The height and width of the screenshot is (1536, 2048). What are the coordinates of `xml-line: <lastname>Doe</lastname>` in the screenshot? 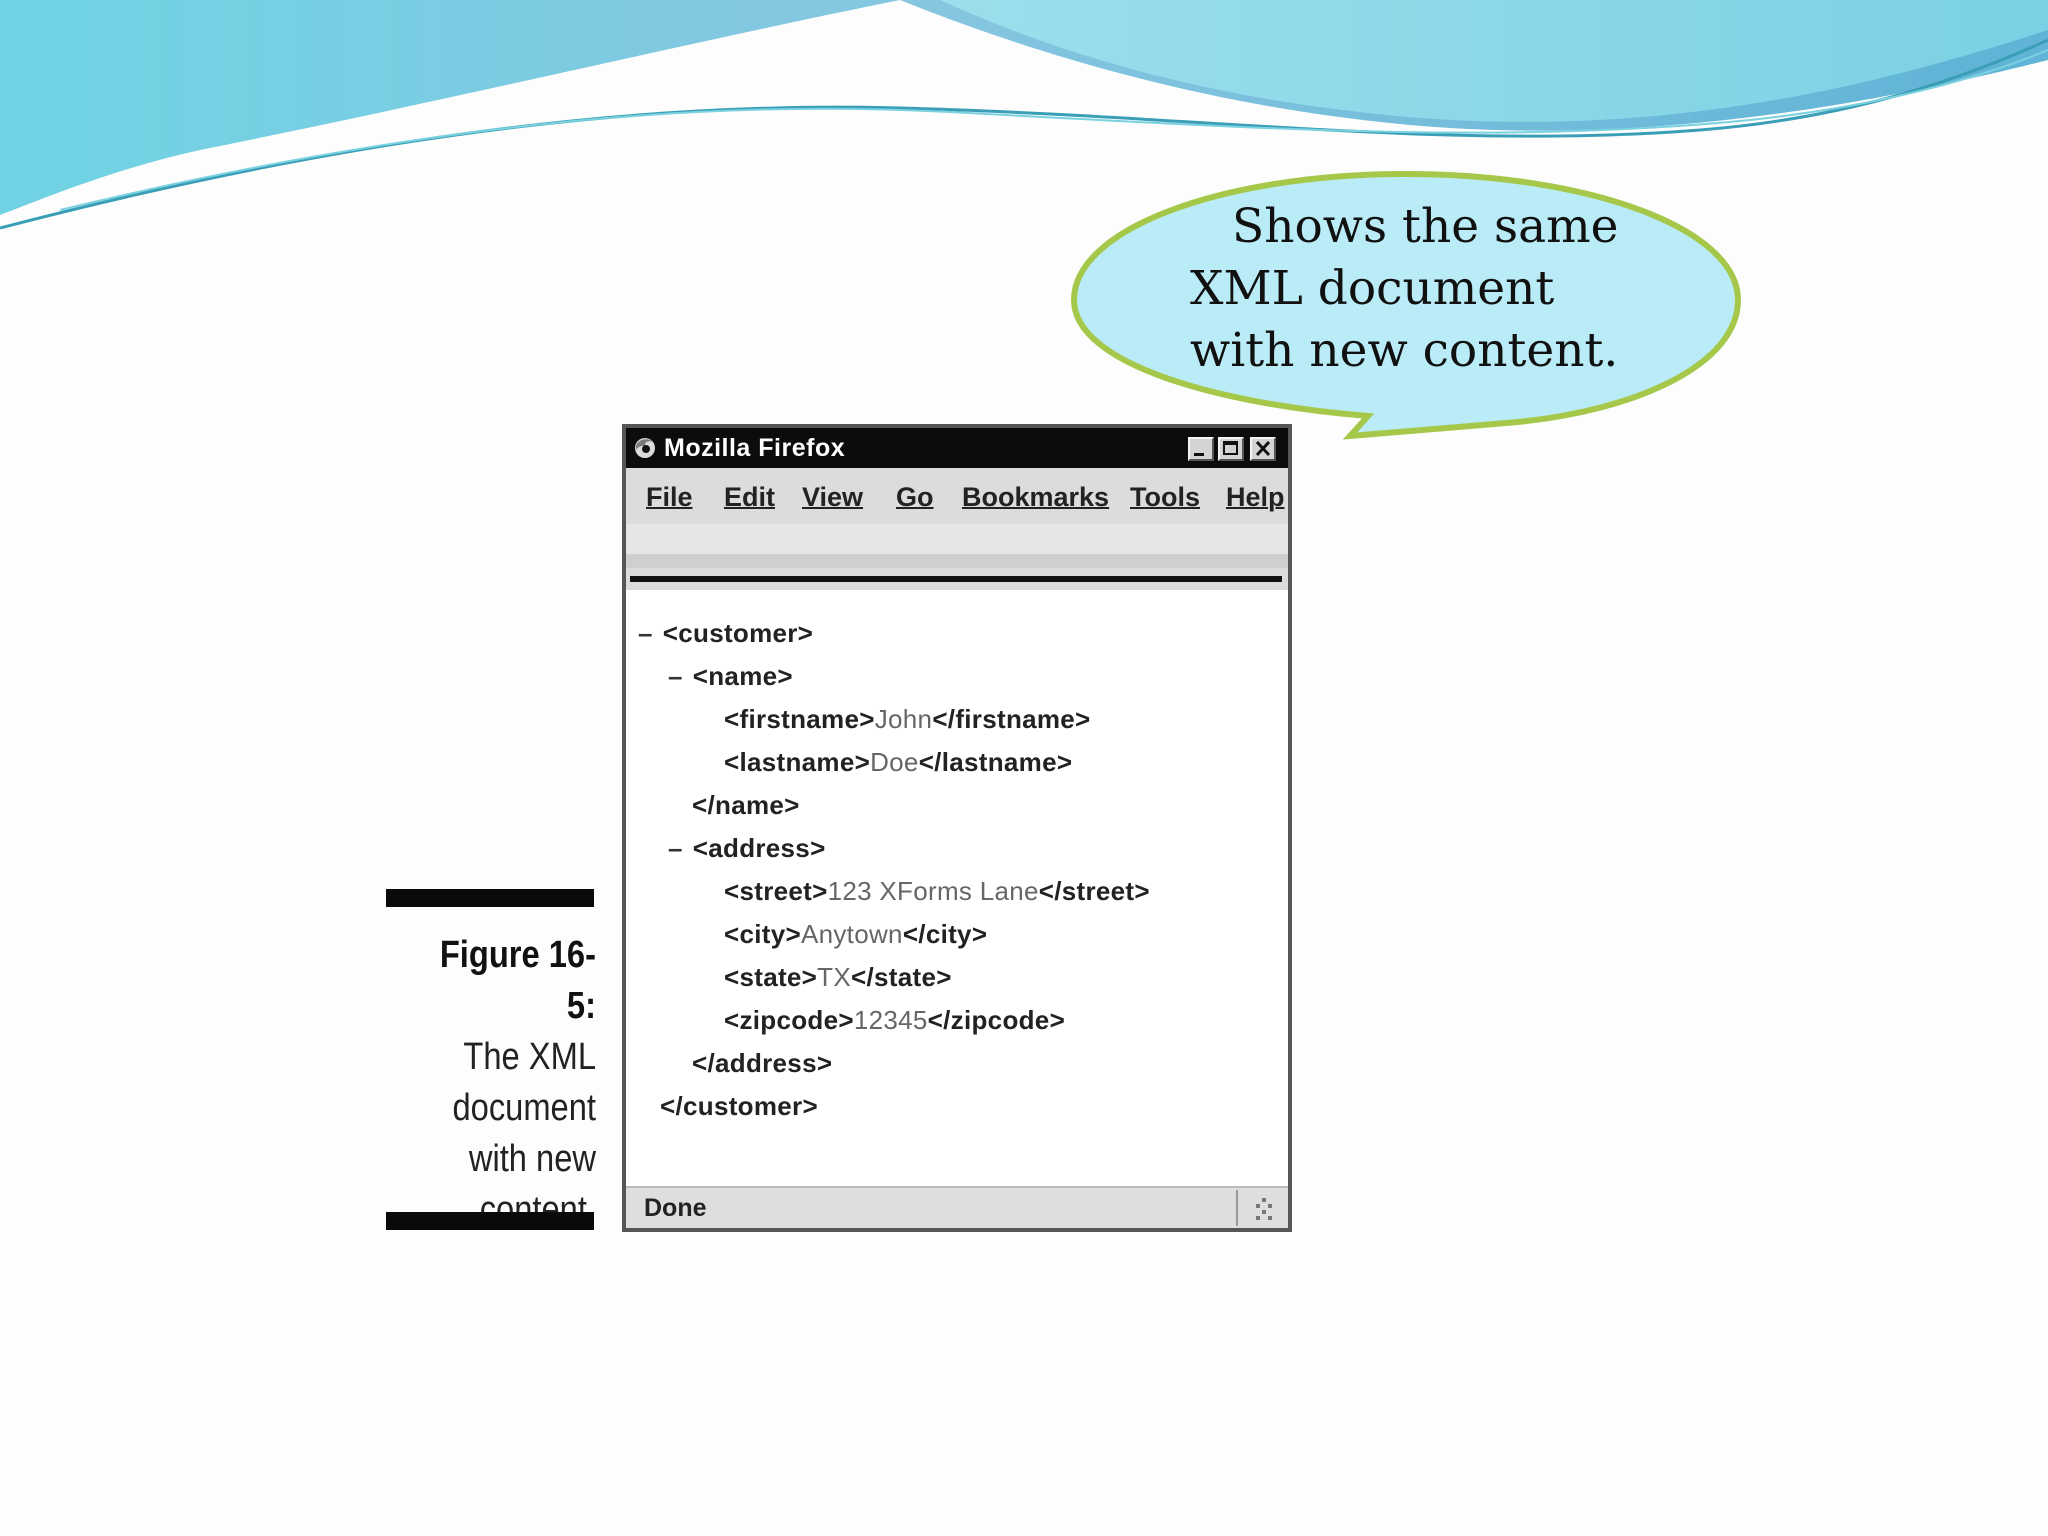 It's located at (898, 762).